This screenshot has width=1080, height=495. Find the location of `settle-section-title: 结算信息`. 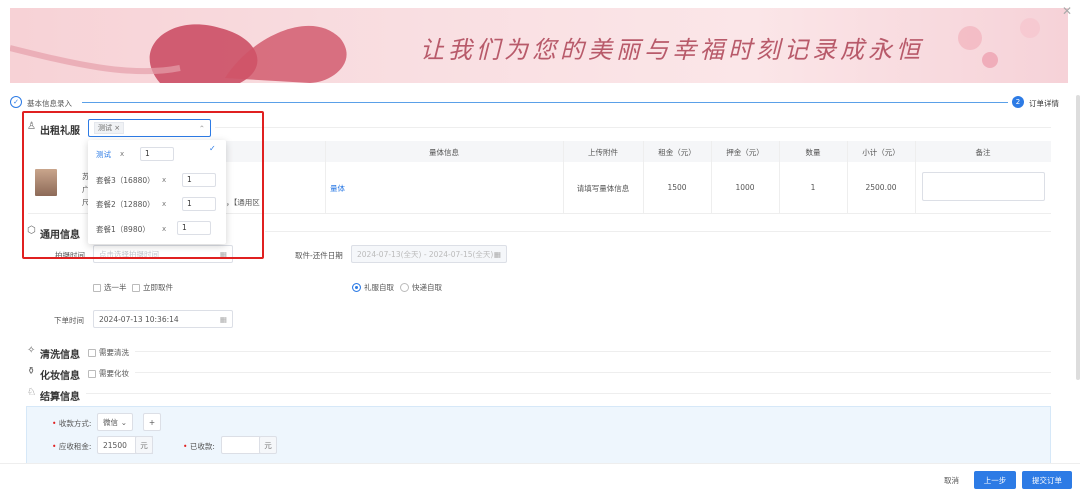

settle-section-title: 结算信息 is located at coordinates (60, 397).